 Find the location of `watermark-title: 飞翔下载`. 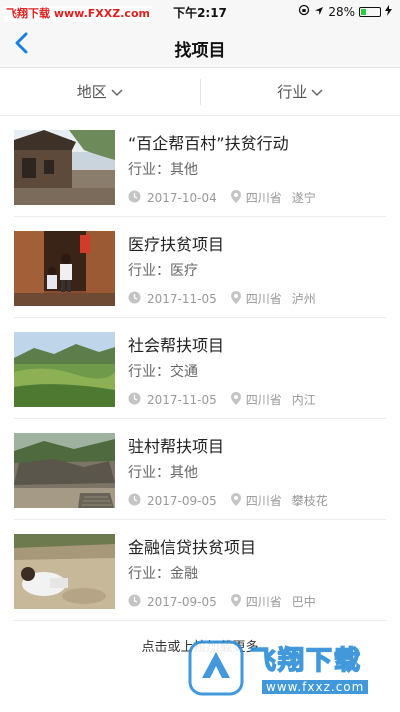

watermark-title: 飞翔下载 is located at coordinates (306, 661).